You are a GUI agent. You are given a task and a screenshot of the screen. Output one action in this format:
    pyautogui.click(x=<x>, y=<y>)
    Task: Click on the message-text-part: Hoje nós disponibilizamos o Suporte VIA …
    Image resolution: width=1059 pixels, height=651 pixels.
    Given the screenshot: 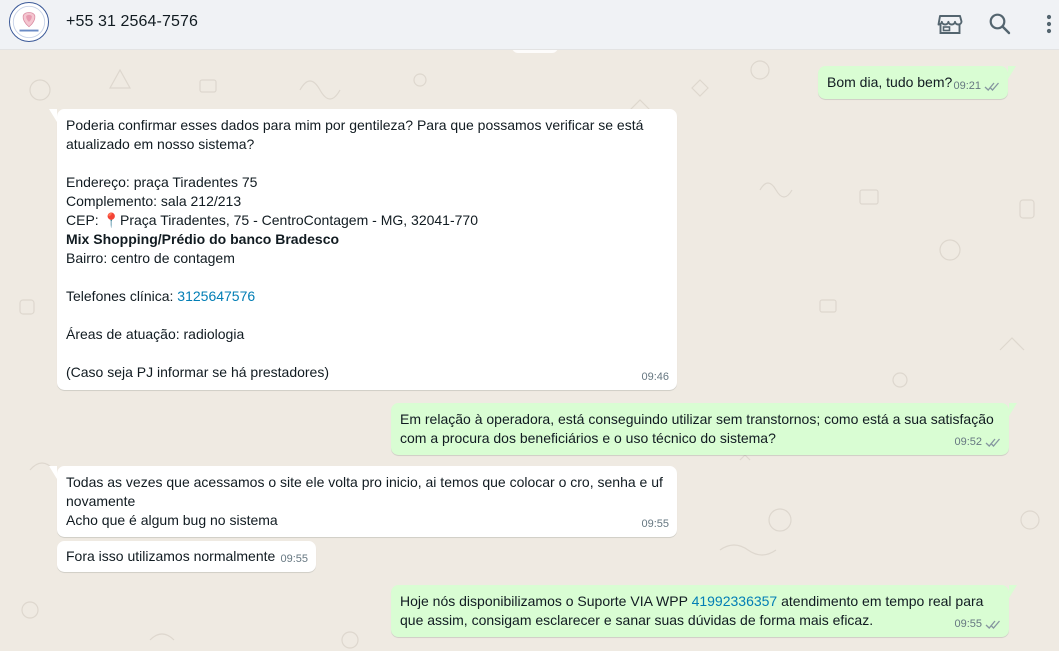 What is the action you would take?
    pyautogui.click(x=546, y=601)
    